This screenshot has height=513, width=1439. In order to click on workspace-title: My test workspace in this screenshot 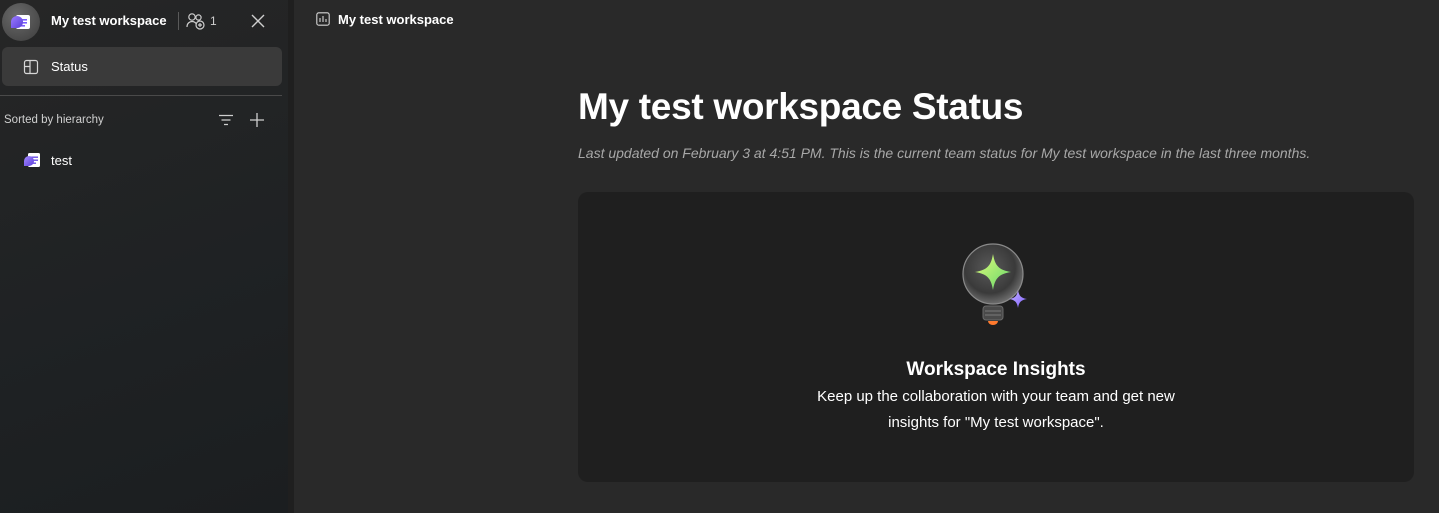, I will do `click(109, 20)`.